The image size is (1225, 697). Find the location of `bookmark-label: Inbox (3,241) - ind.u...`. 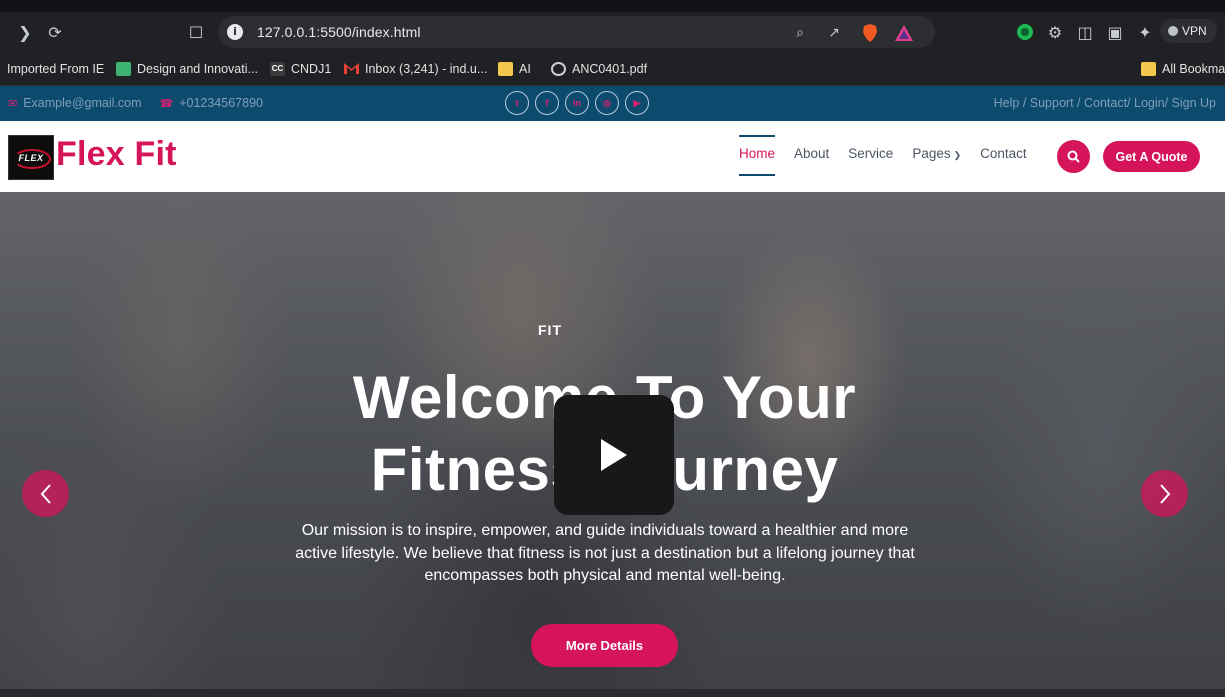

bookmark-label: Inbox (3,241) - ind.u... is located at coordinates (426, 69).